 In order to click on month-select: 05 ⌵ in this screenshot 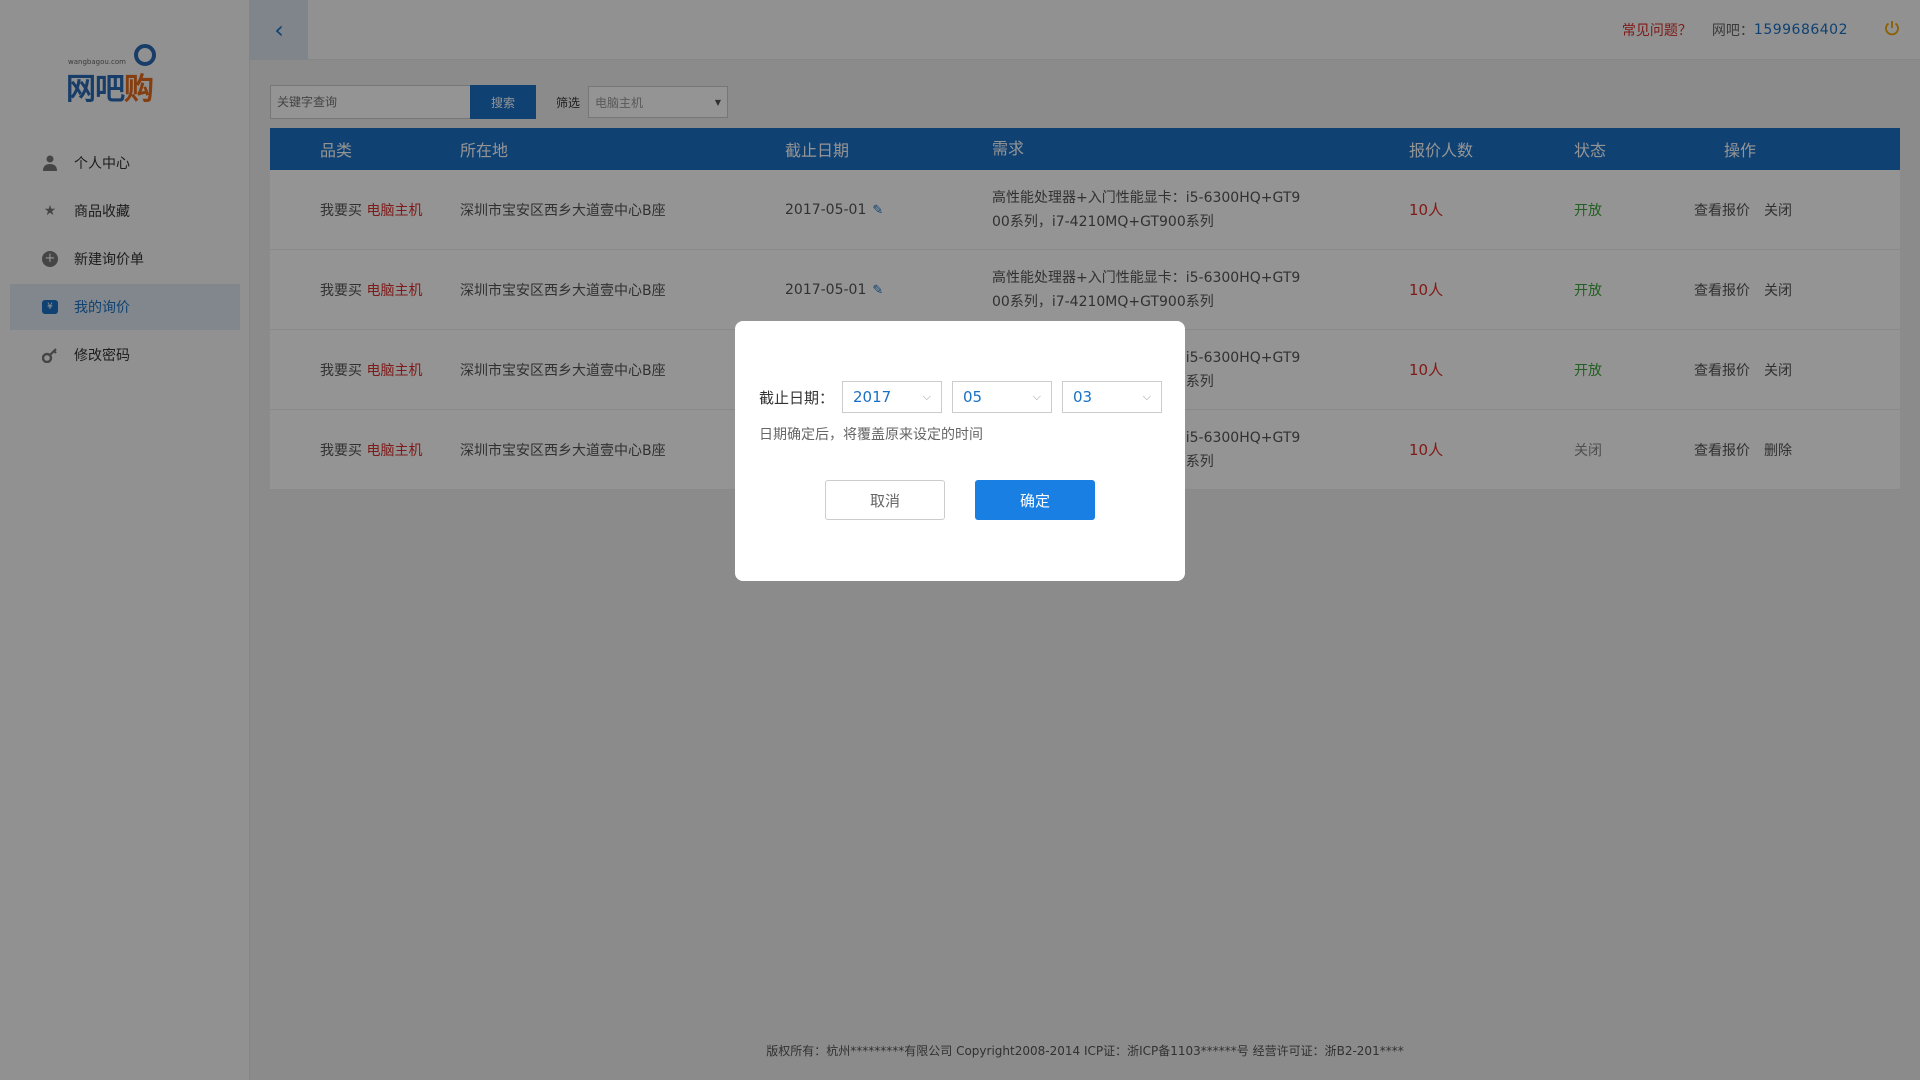, I will do `click(1002, 397)`.